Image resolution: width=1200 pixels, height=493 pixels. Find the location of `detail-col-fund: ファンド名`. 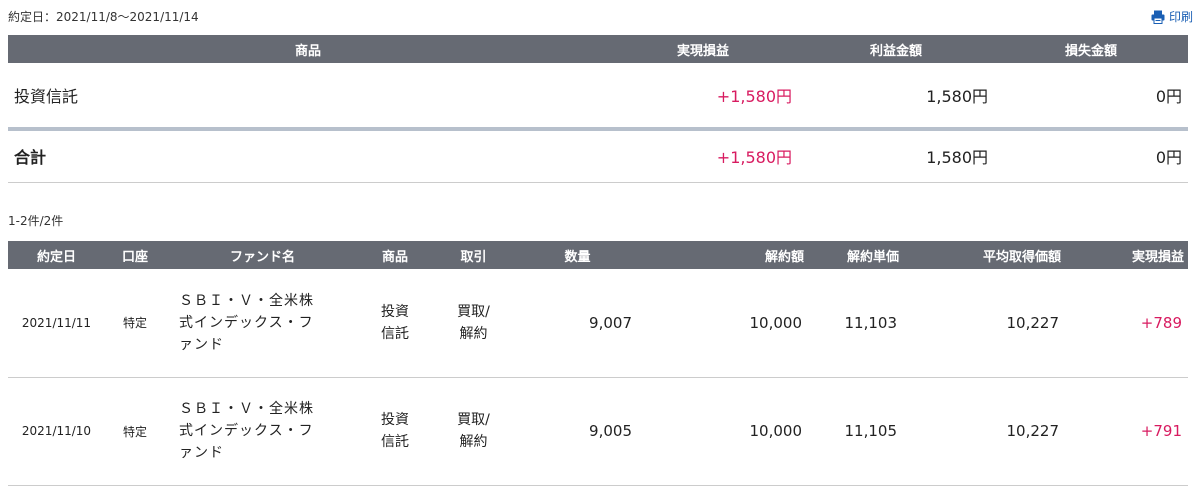

detail-col-fund: ファンド名 is located at coordinates (262, 255).